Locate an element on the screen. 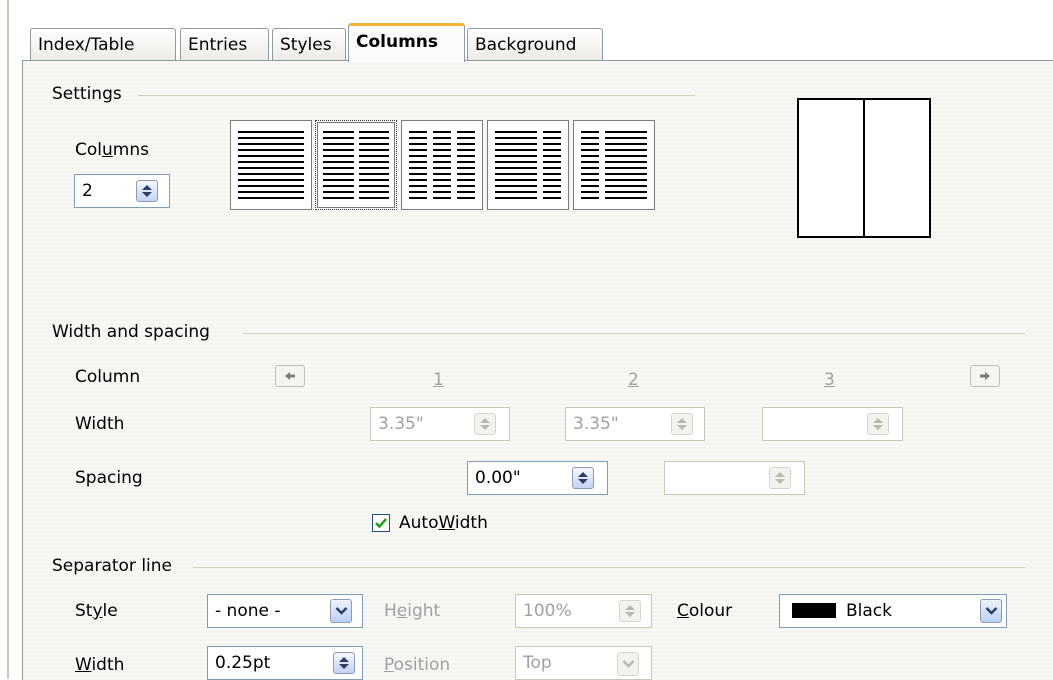  colour-dropdown-button is located at coordinates (991, 611).